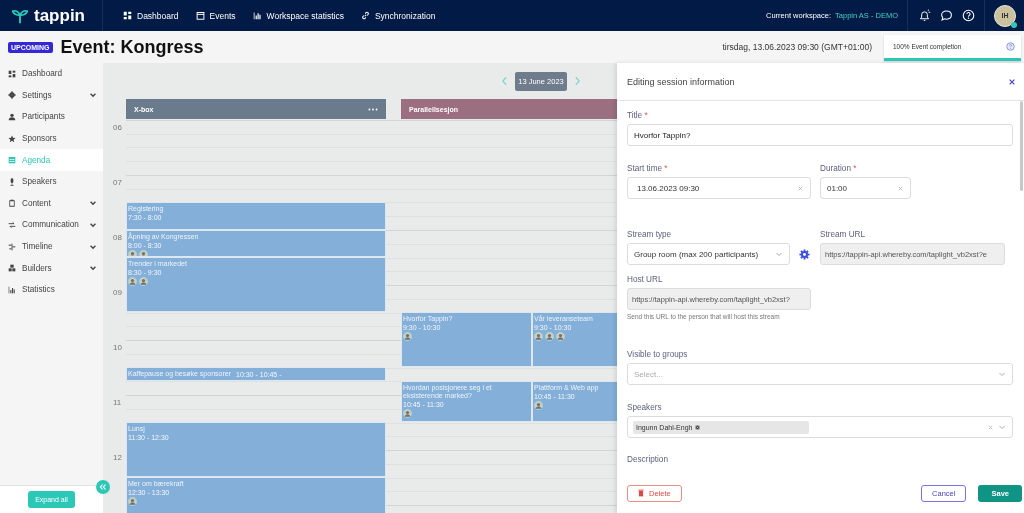  I want to click on nav-link: Workspace statistics, so click(298, 15).